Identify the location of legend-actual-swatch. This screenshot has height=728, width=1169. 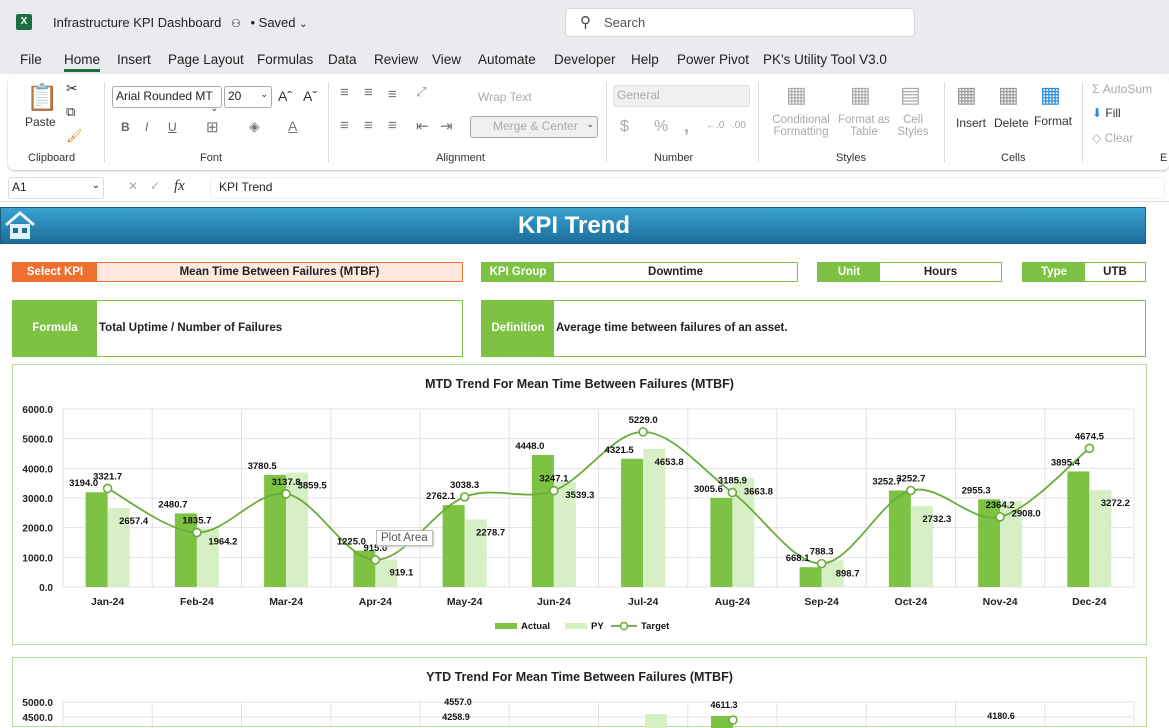
(506, 626).